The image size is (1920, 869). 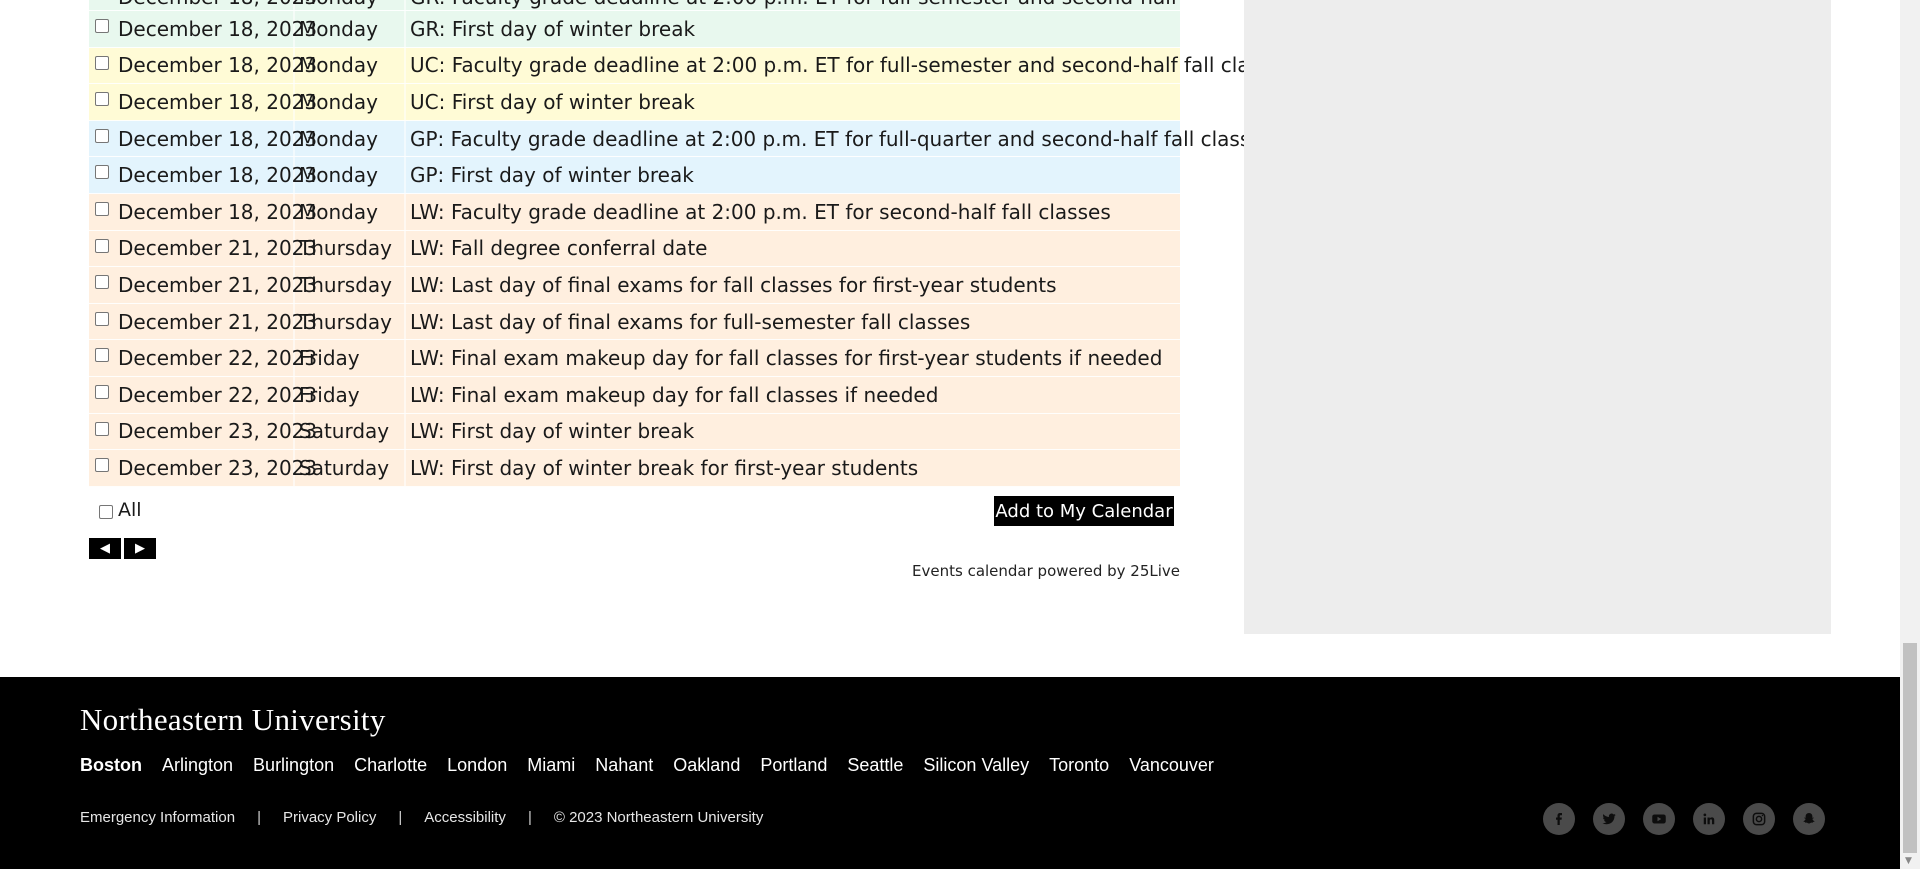 I want to click on event-date: December 22, 2023, so click(x=218, y=394).